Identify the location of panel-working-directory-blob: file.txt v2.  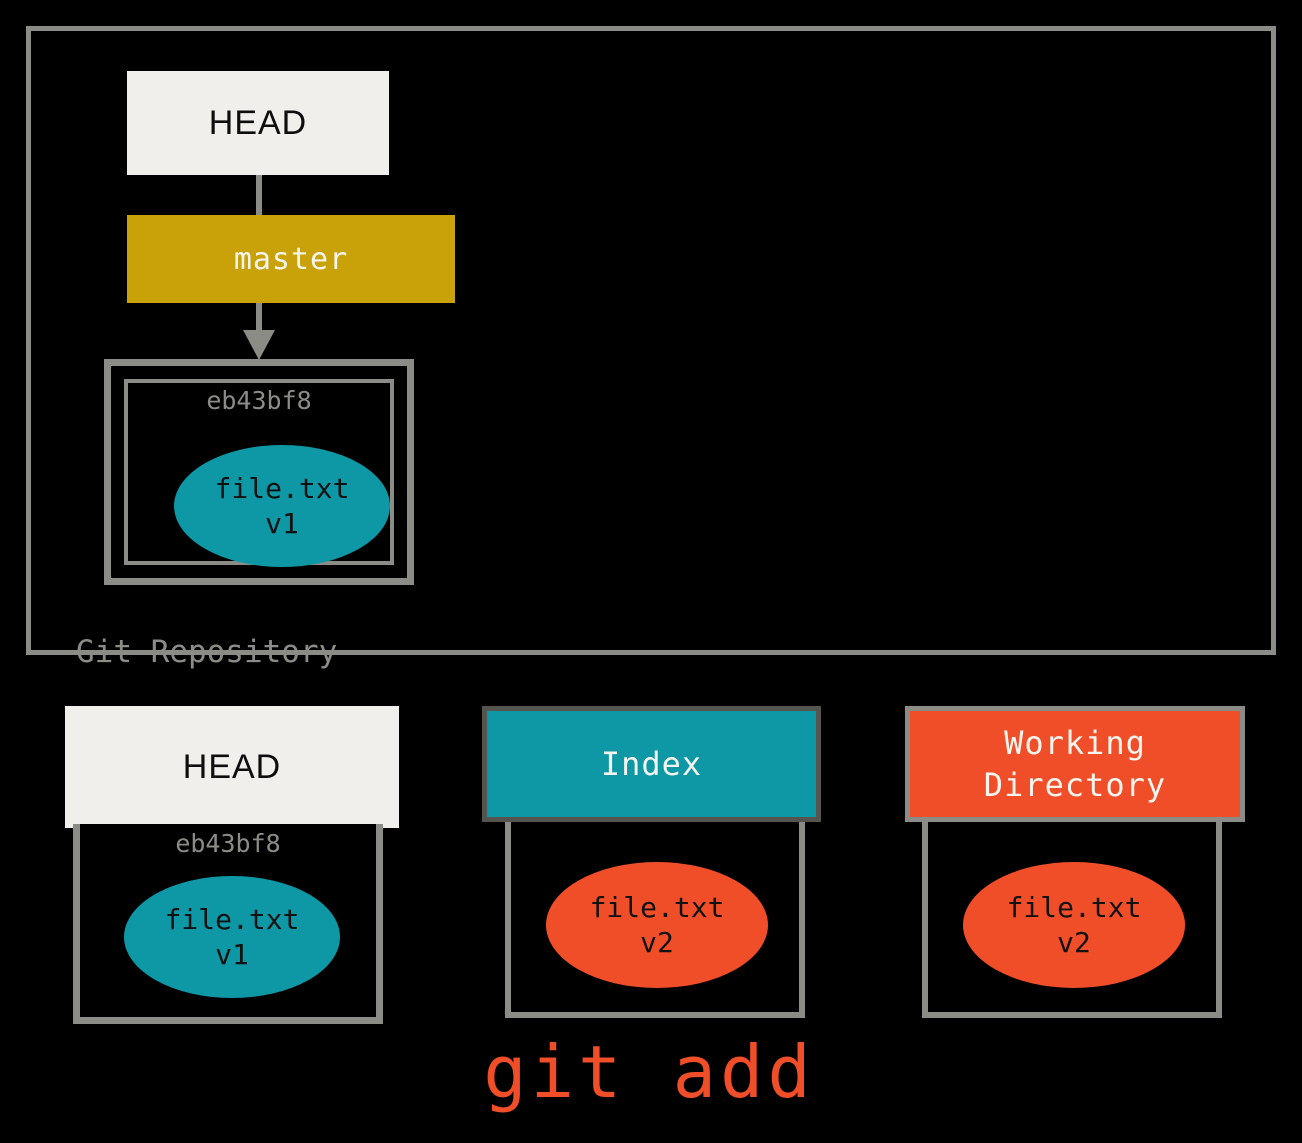
(1074, 925).